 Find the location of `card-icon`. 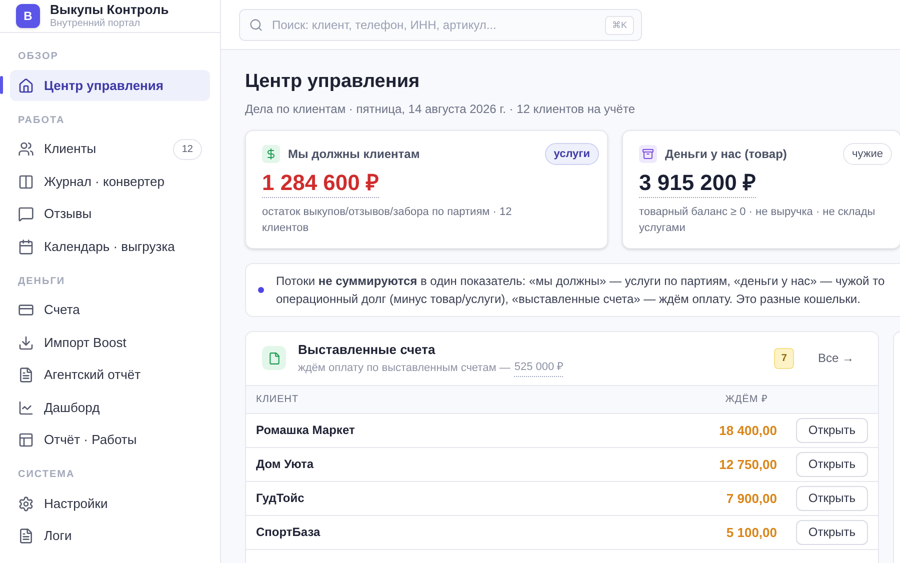

card-icon is located at coordinates (26, 310).